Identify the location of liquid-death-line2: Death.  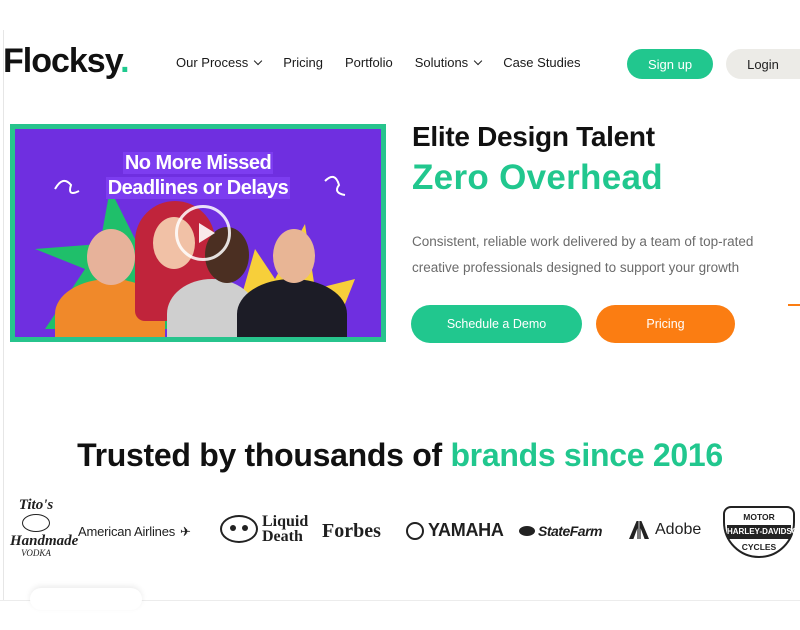
(282, 536).